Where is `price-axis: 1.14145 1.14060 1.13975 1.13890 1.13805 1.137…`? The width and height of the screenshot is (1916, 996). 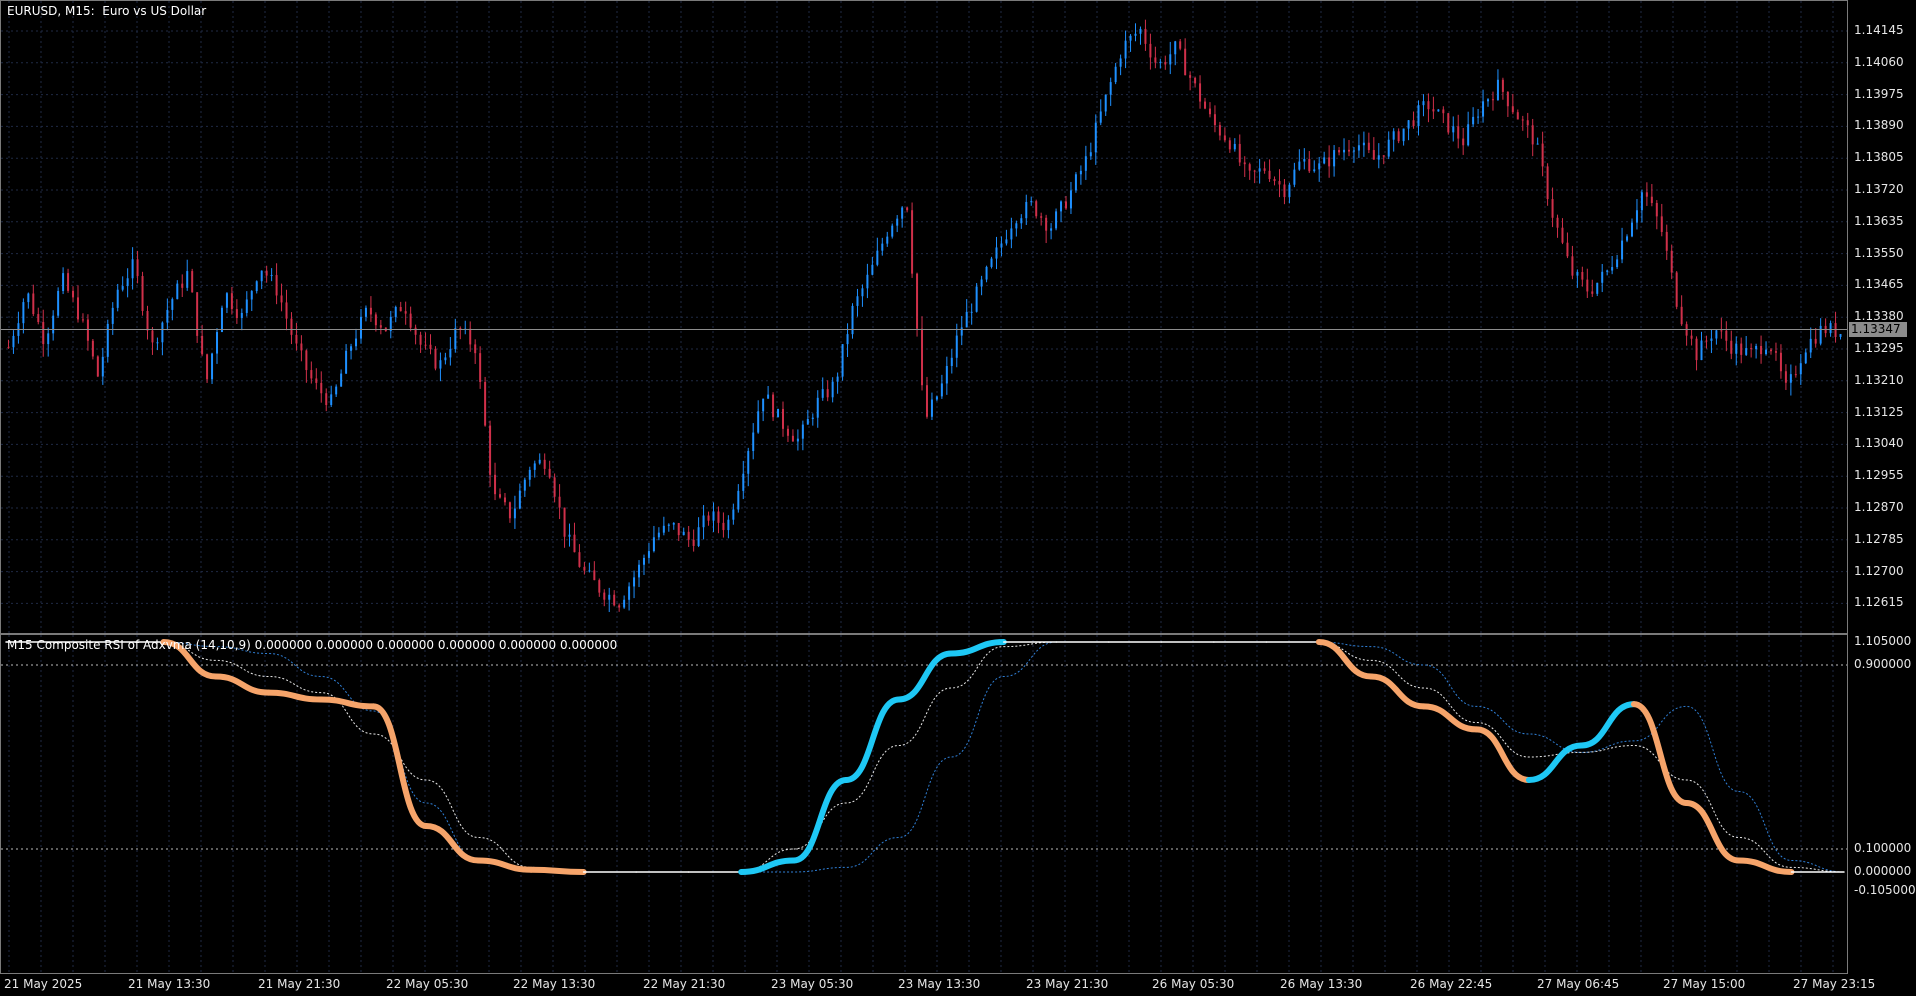 price-axis: 1.14145 1.14060 1.13975 1.13890 1.13805 1.137… is located at coordinates (1882, 487).